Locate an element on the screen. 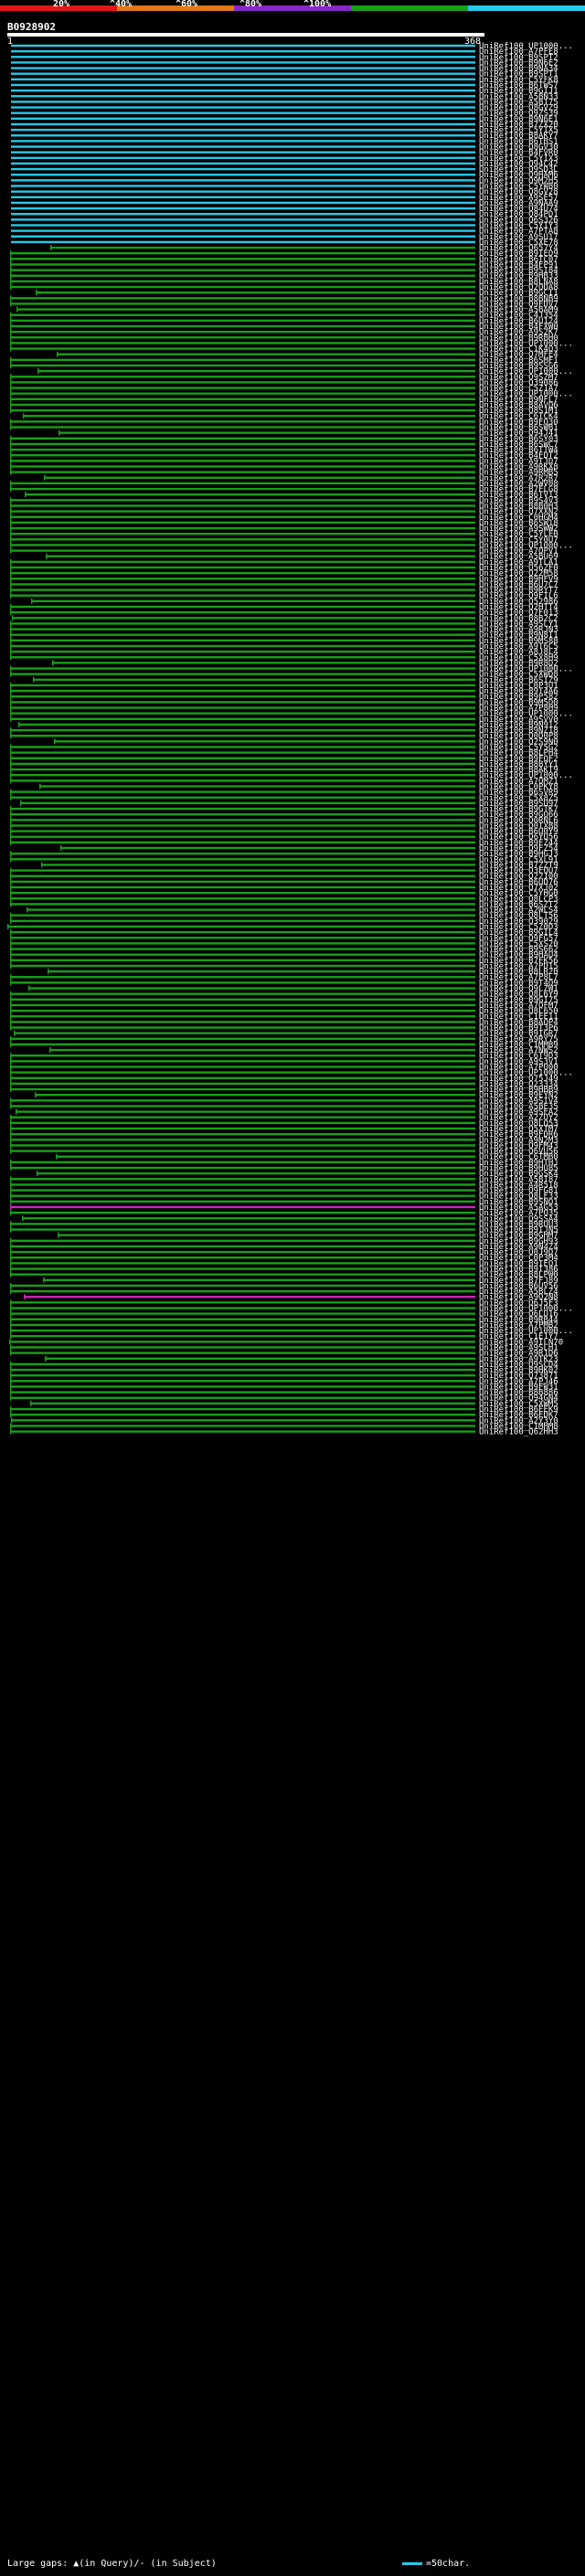 The image size is (585, 2576). hit-row: UniRef100_B9GIL4 is located at coordinates (284, 933).